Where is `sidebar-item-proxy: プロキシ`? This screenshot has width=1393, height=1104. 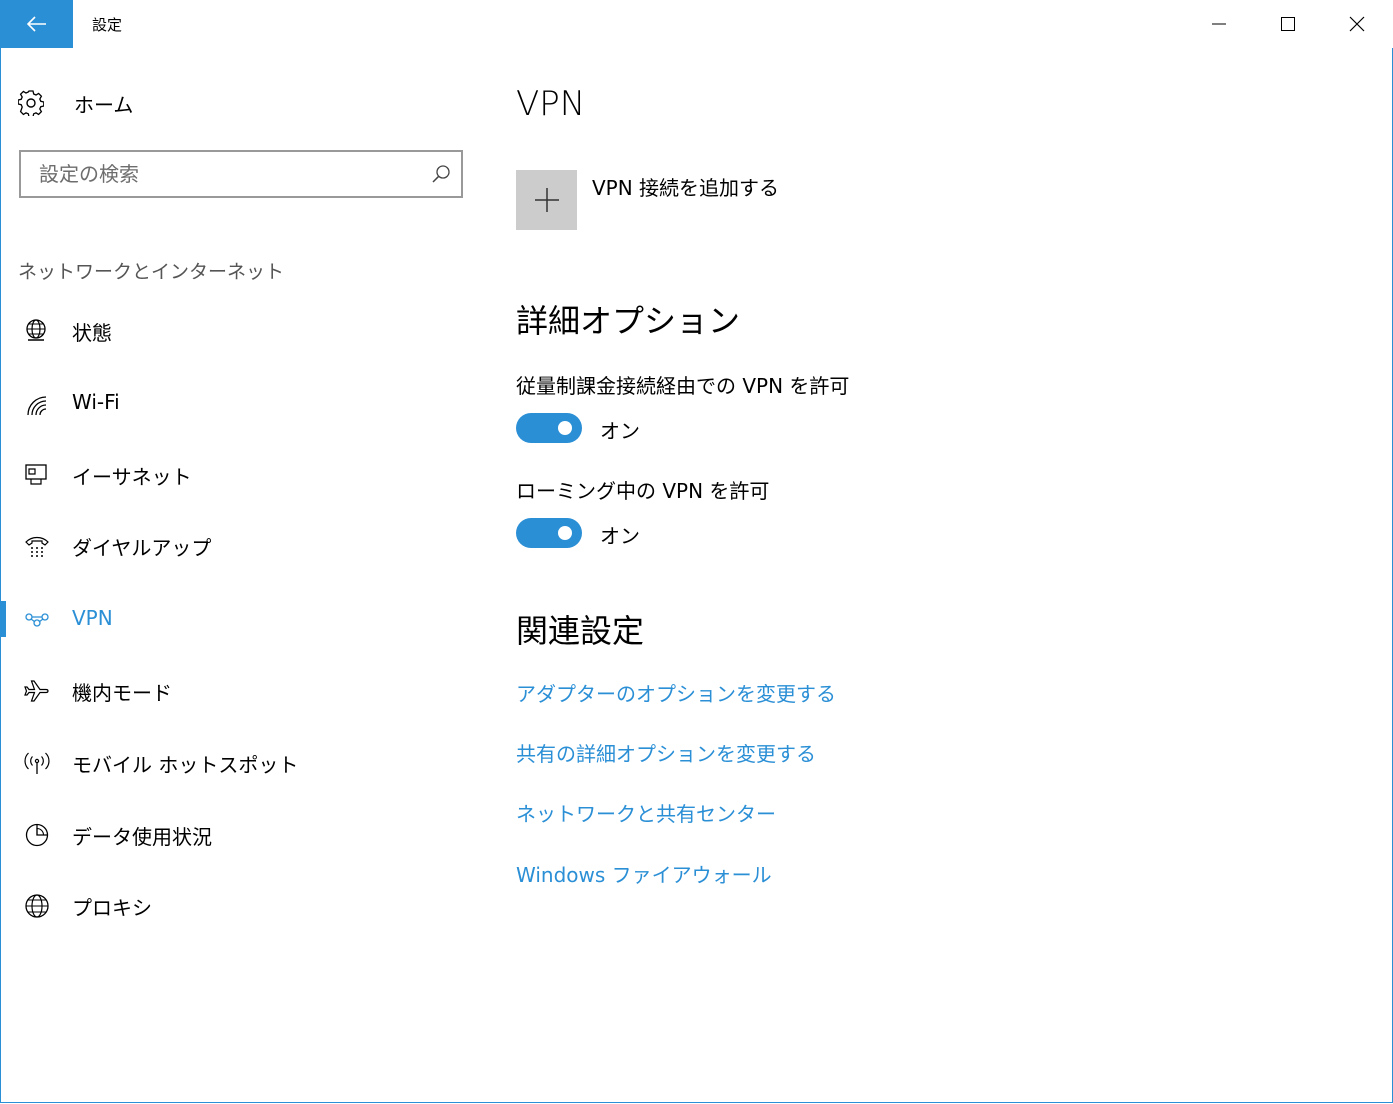 sidebar-item-proxy: プロキシ is located at coordinates (235, 905).